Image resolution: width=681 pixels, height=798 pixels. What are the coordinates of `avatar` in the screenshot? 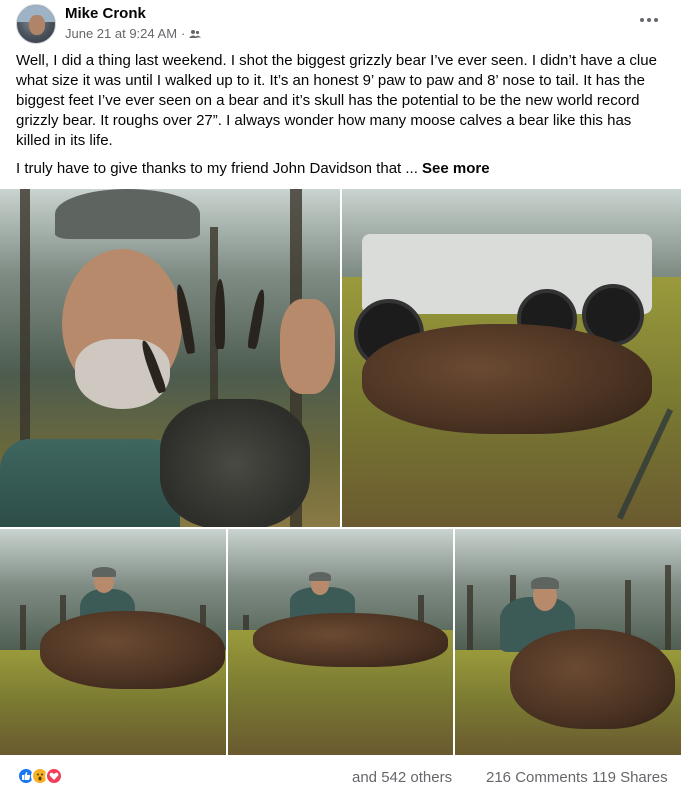 It's located at (36, 24).